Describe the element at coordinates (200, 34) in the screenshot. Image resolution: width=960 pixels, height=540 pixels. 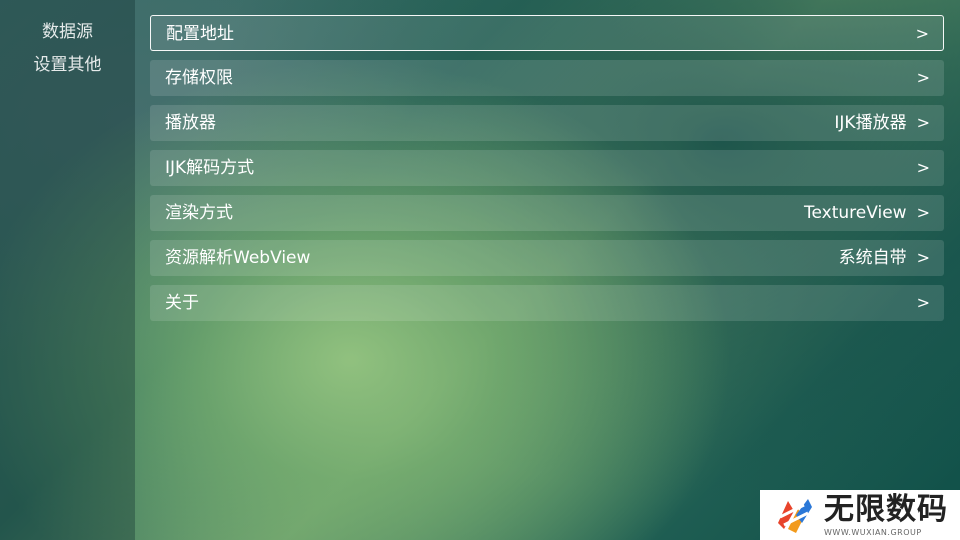
I see `setting-label: 配置地址` at that location.